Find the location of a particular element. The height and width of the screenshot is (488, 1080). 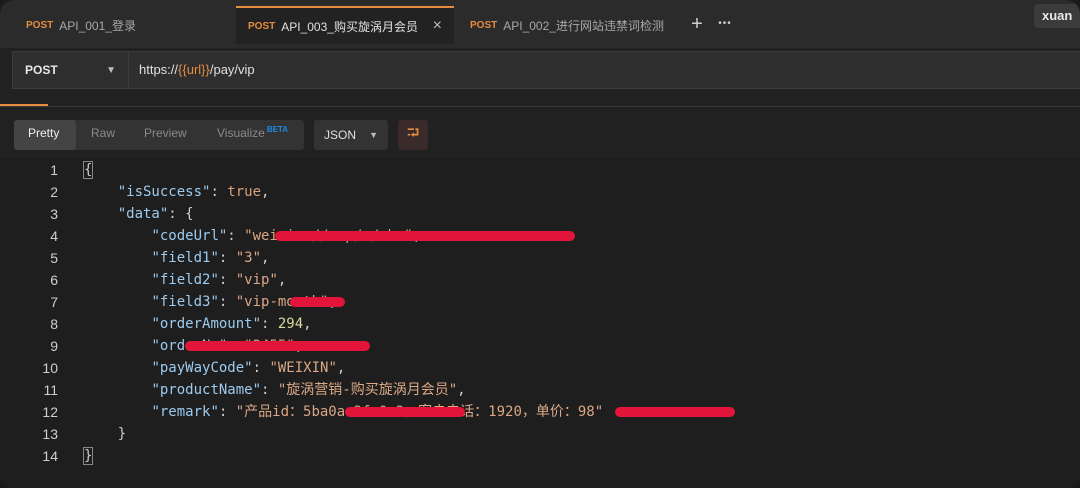

line-number: 7 is located at coordinates (54, 302).